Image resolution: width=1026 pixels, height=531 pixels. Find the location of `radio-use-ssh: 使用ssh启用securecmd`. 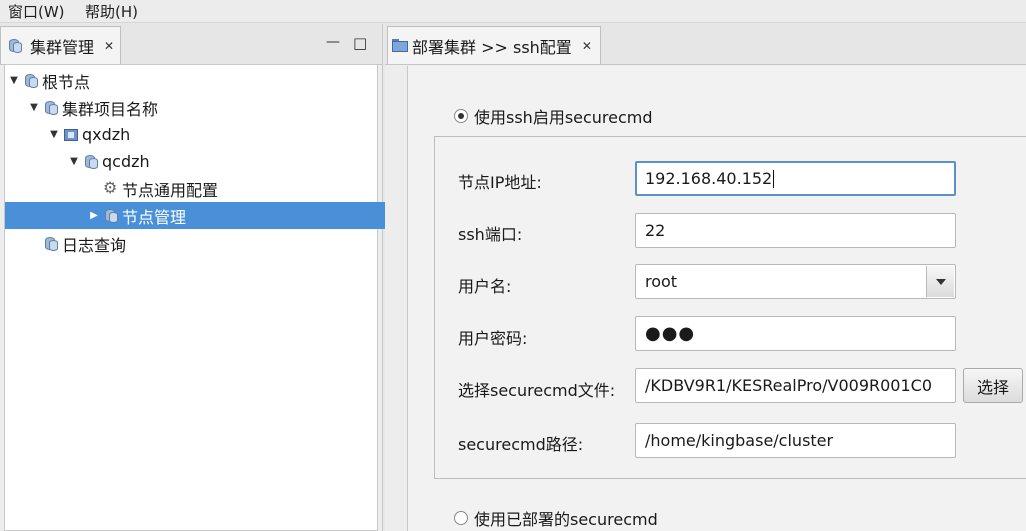

radio-use-ssh: 使用ssh启用securecmd is located at coordinates (553, 116).